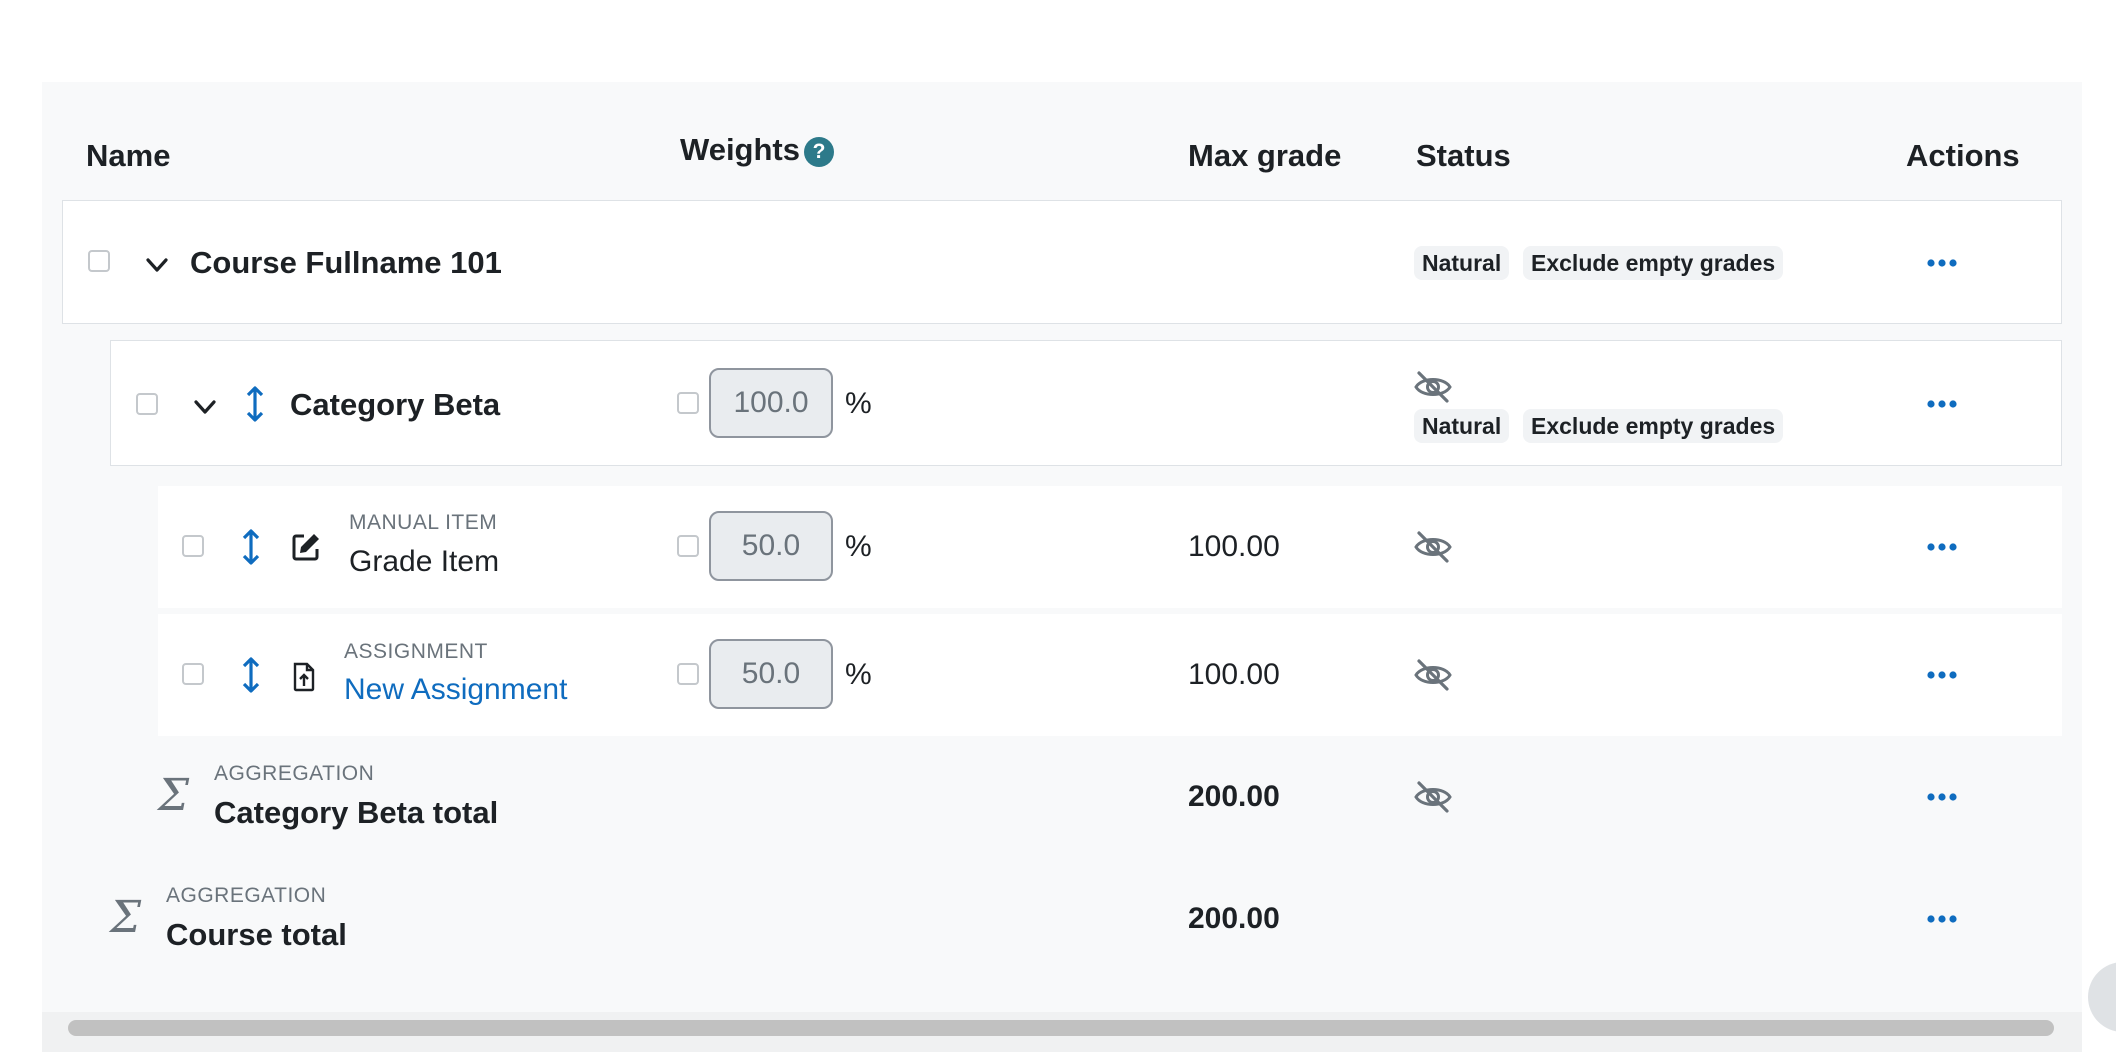 This screenshot has width=2116, height=1052. Describe the element at coordinates (416, 651) in the screenshot. I see `item-type-label: ASSIGNMENT` at that location.